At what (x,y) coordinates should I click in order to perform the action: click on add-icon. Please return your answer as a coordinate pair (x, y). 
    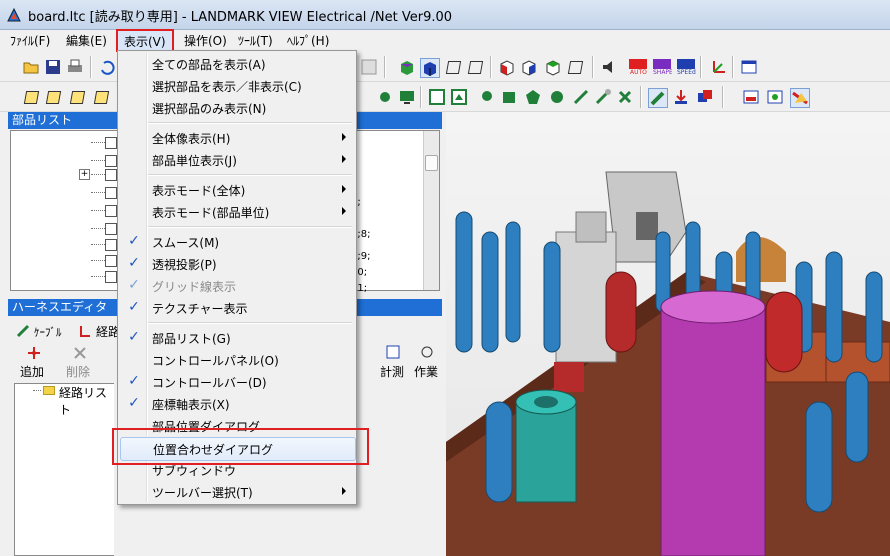
    Looking at the image, I should click on (34, 353).